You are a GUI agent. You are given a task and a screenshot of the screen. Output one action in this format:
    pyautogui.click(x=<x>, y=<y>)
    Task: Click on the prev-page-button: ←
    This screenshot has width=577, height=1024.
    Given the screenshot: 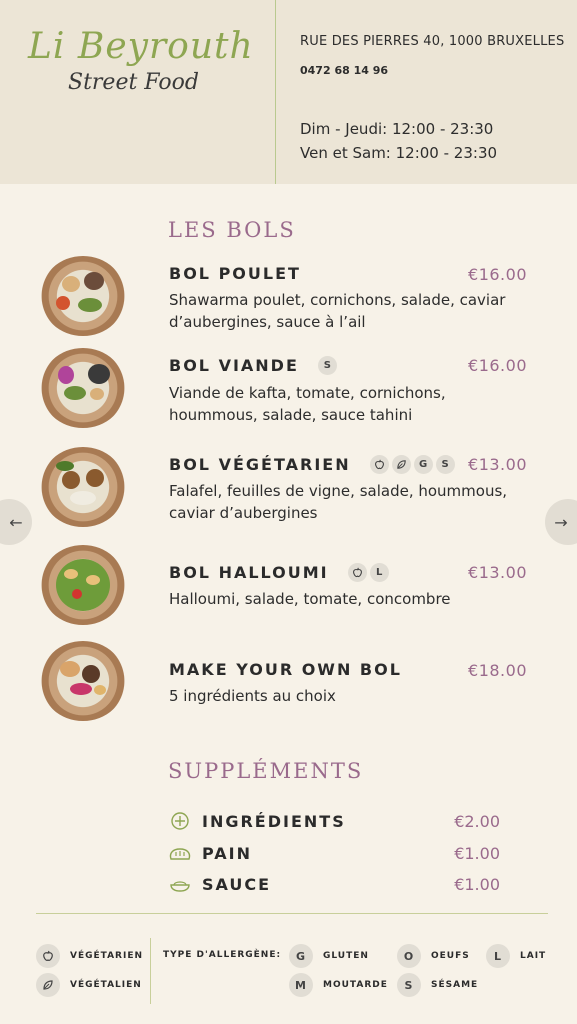 What is the action you would take?
    pyautogui.click(x=16, y=522)
    